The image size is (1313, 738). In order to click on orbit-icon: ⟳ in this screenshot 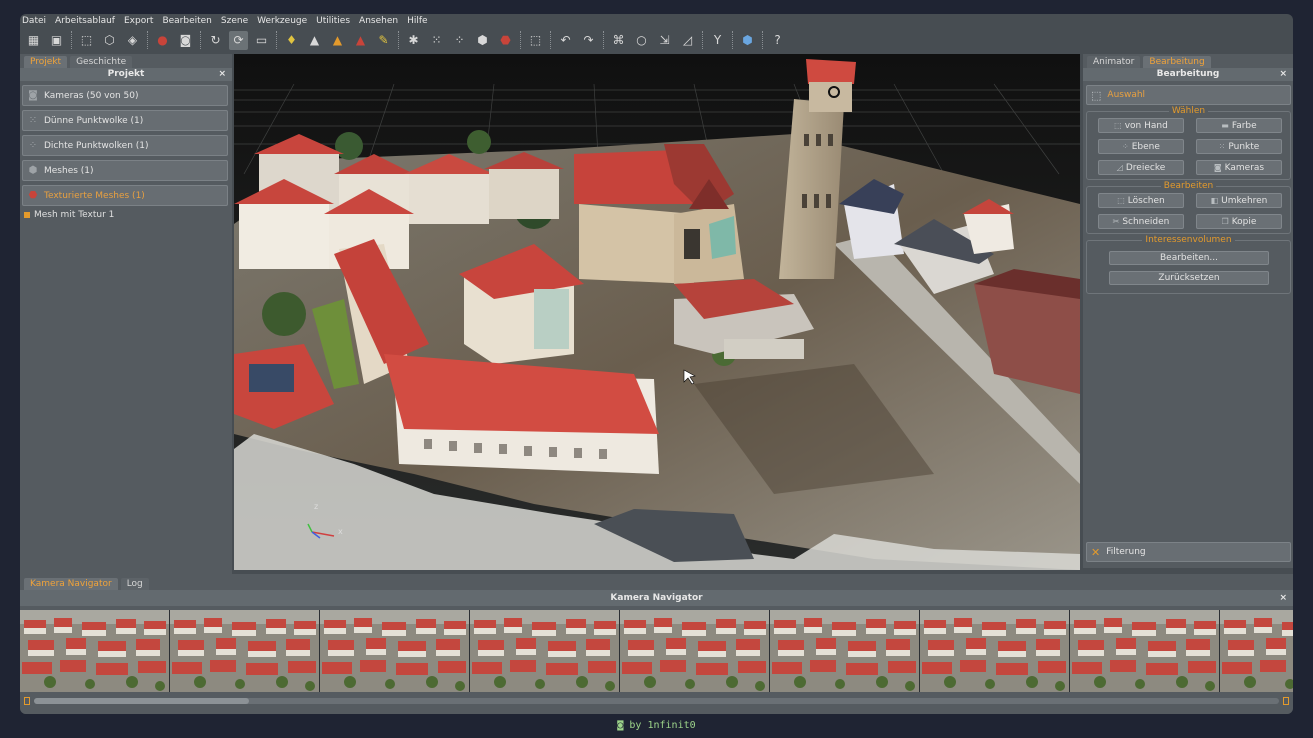, I will do `click(238, 40)`.